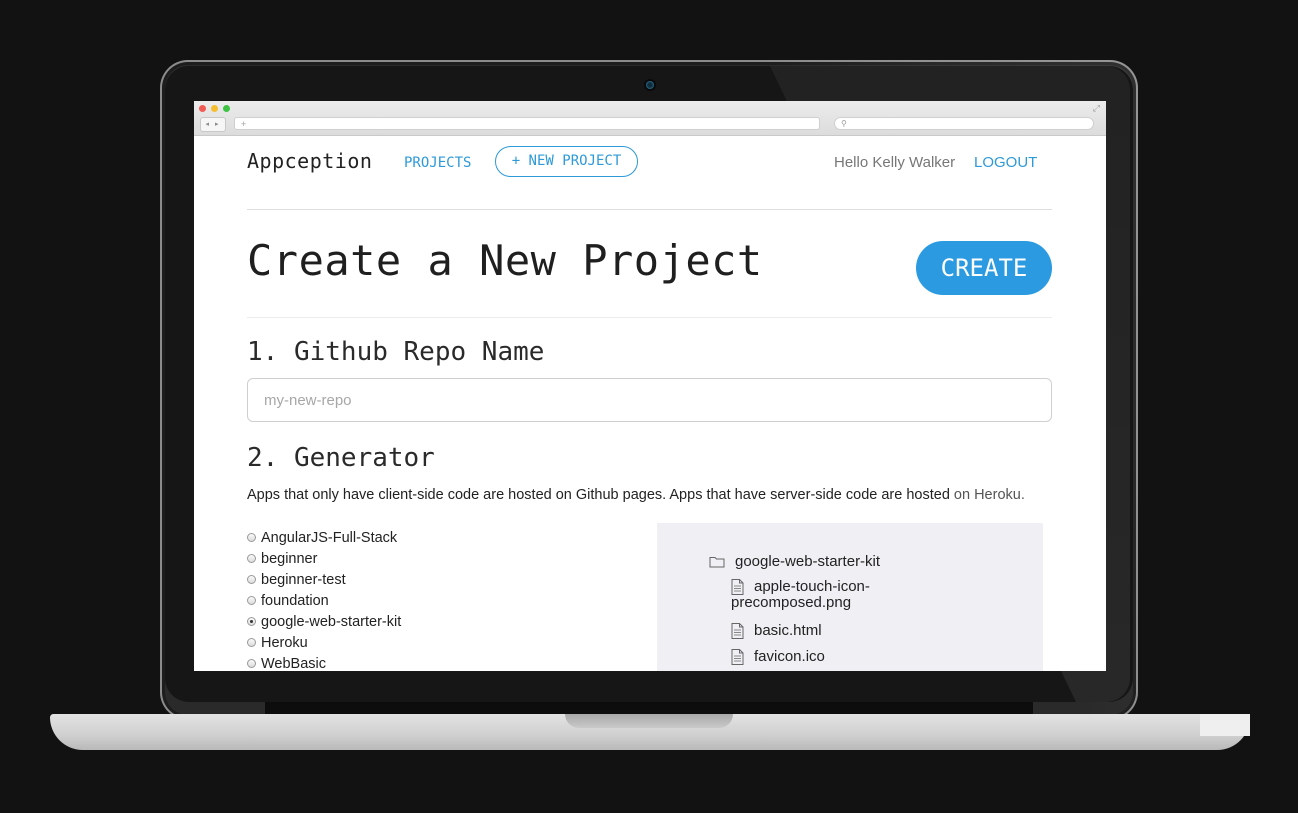 The height and width of the screenshot is (813, 1298). I want to click on generator-heading: 2. Generator, so click(341, 458).